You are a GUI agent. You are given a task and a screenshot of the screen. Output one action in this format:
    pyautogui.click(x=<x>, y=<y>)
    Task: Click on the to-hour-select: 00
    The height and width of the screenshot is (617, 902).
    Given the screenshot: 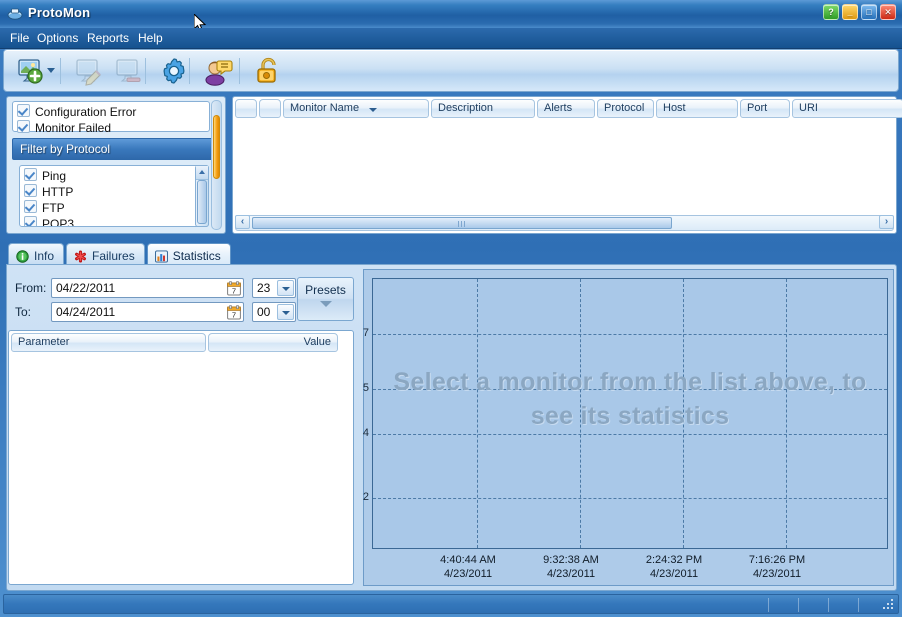 What is the action you would take?
    pyautogui.click(x=274, y=312)
    